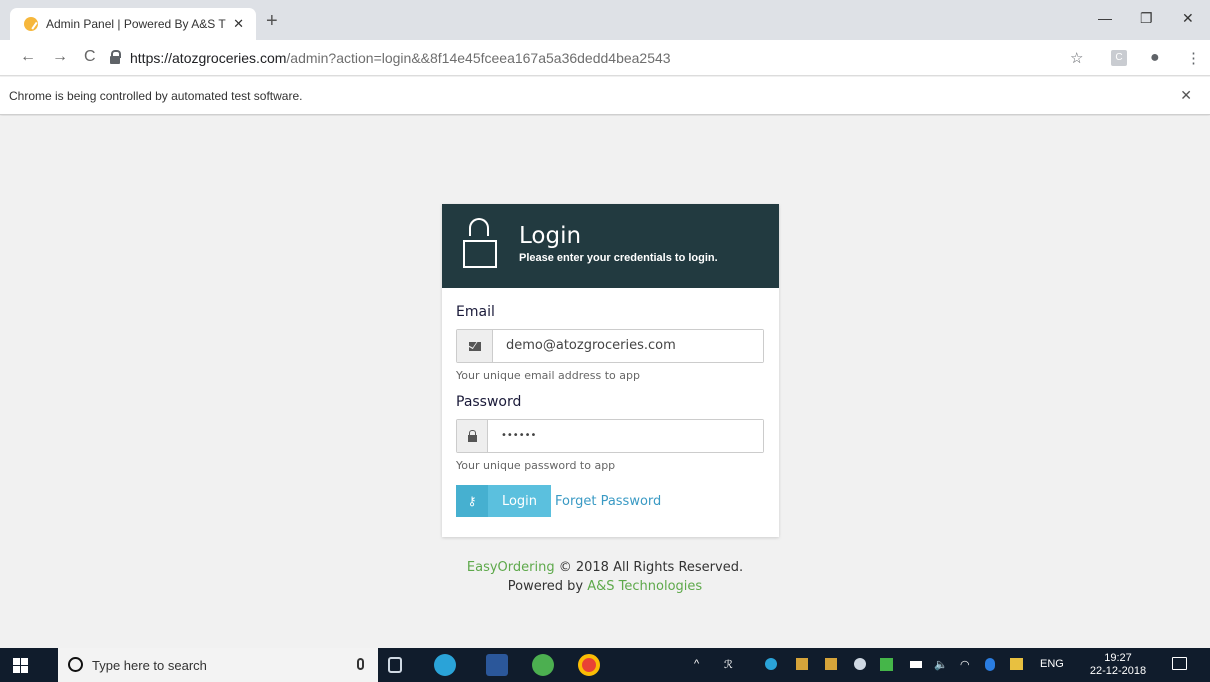 This screenshot has height=682, width=1210. What do you see at coordinates (136, 24) in the screenshot?
I see `tab-title: Admin Panel | Powered By A&S T` at bounding box center [136, 24].